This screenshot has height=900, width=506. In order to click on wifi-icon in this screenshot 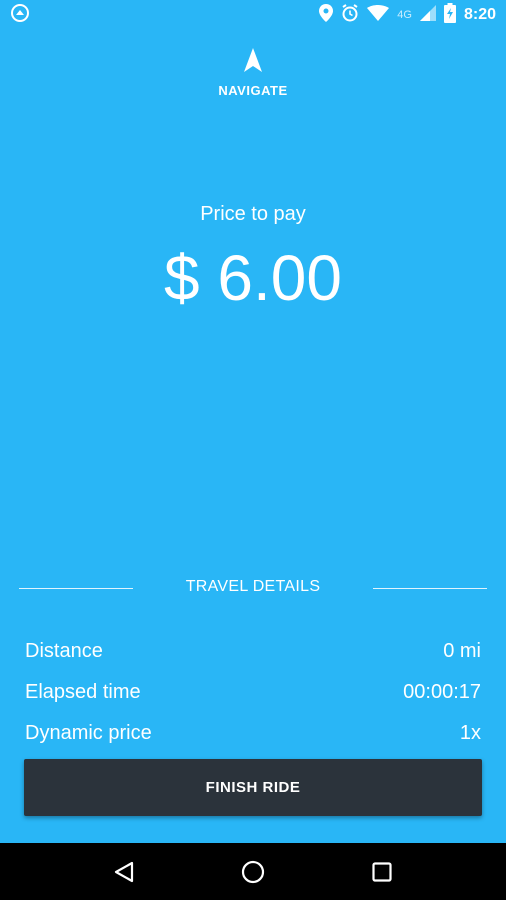, I will do `click(378, 15)`.